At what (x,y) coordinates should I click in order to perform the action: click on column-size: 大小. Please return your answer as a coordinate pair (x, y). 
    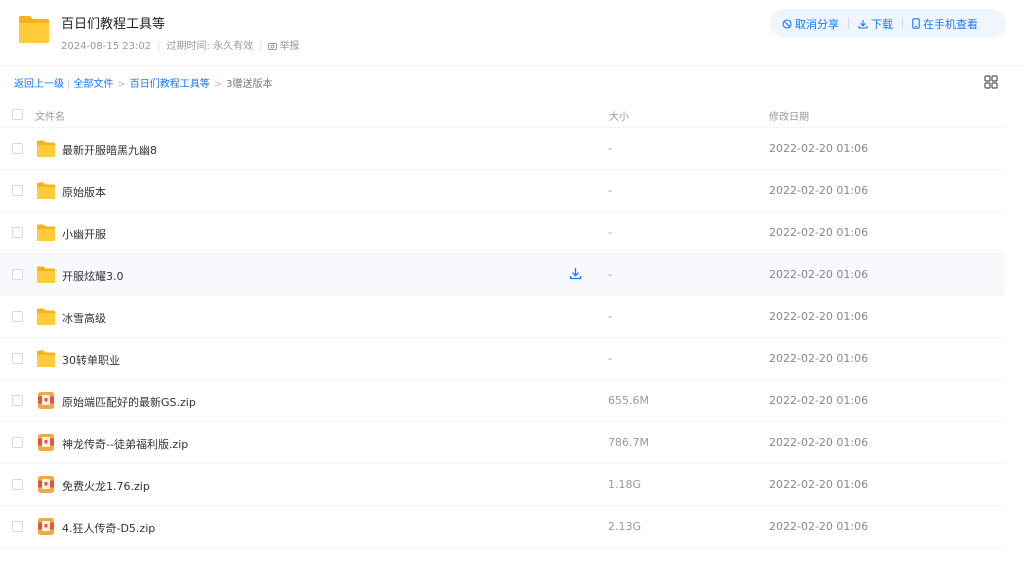
    Looking at the image, I should click on (619, 115).